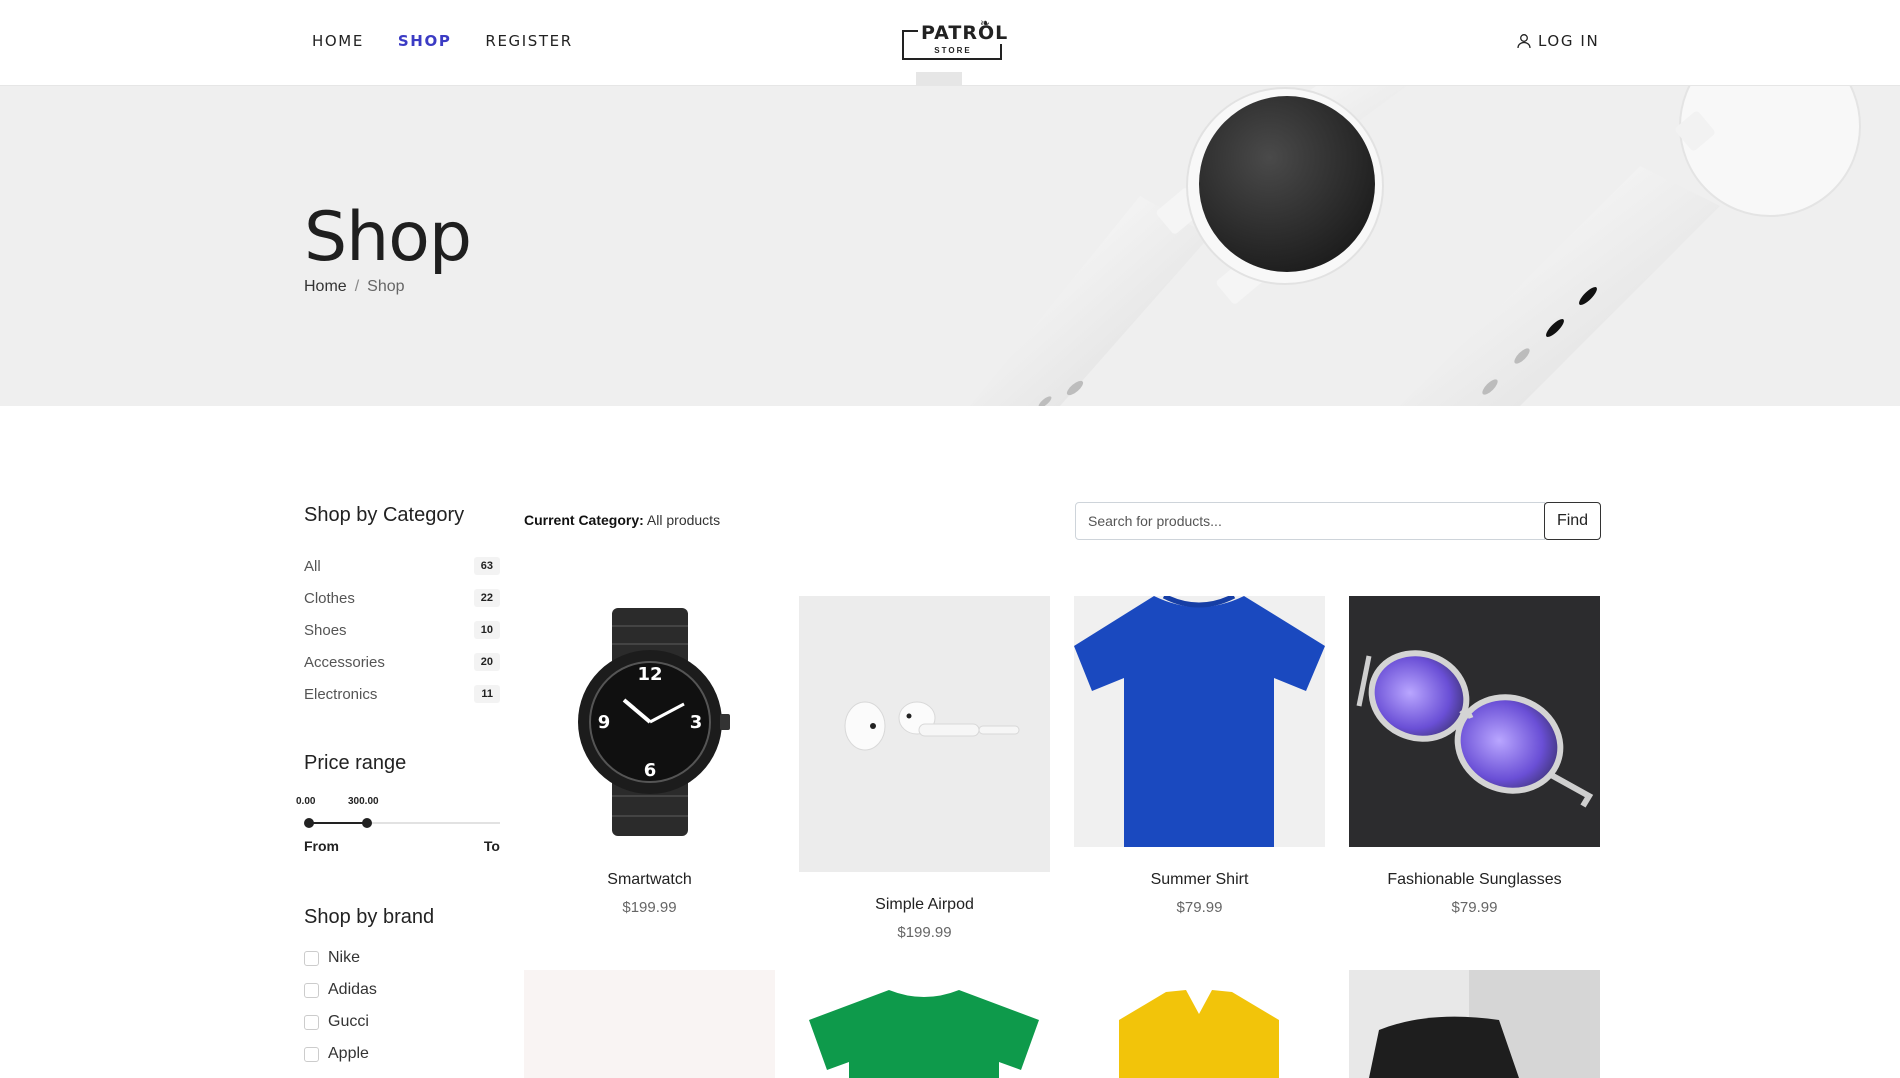 The width and height of the screenshot is (1900, 1078). I want to click on logo-shadow, so click(939, 79).